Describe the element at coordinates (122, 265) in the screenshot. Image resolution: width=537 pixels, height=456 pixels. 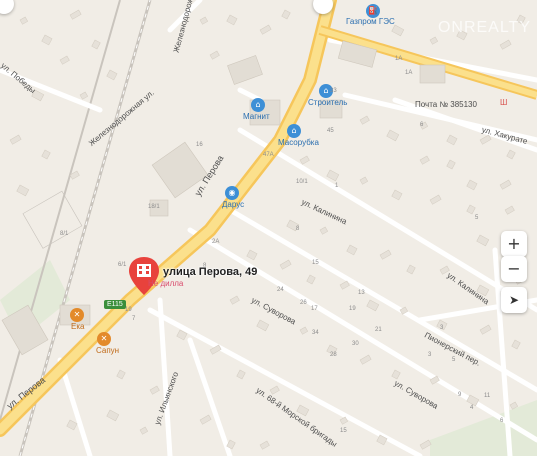
I see `house-number: 6/1` at that location.